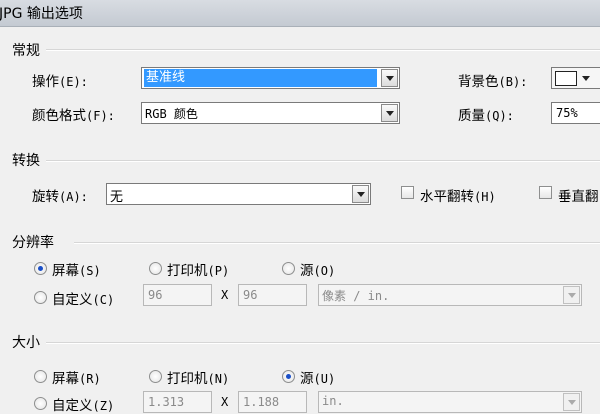  Describe the element at coordinates (575, 113) in the screenshot. I see `quality-input: 75%` at that location.